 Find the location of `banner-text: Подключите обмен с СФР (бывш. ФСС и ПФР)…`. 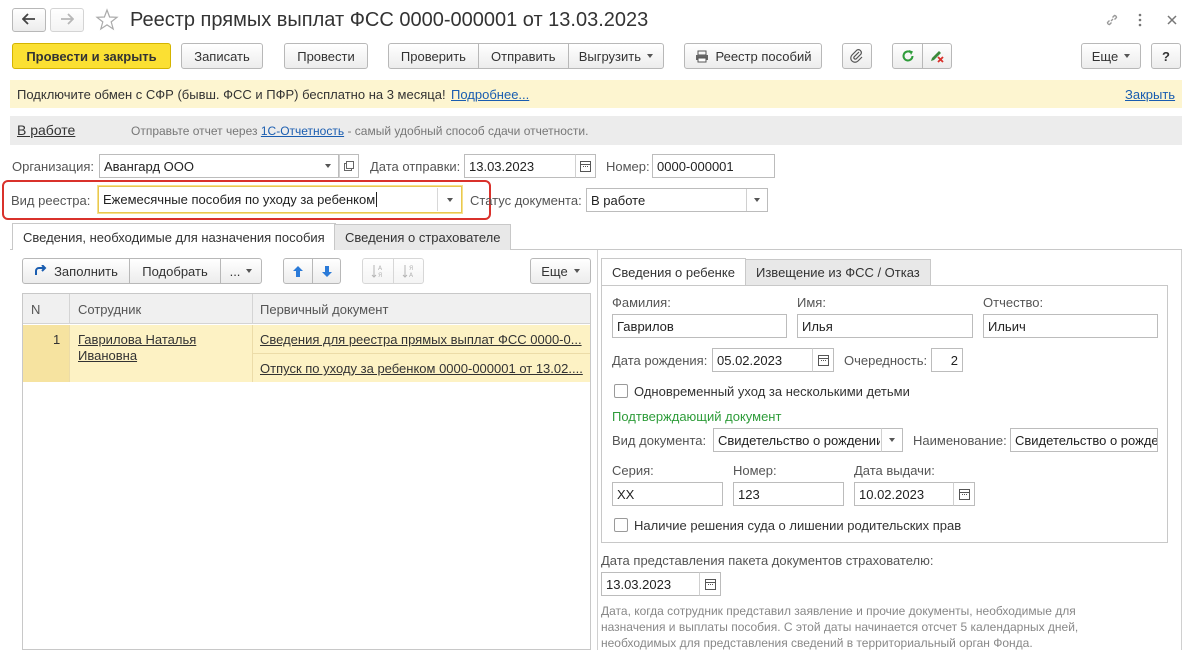

banner-text: Подключите обмен с СФР (бывш. ФСС и ПФР)… is located at coordinates (231, 94).